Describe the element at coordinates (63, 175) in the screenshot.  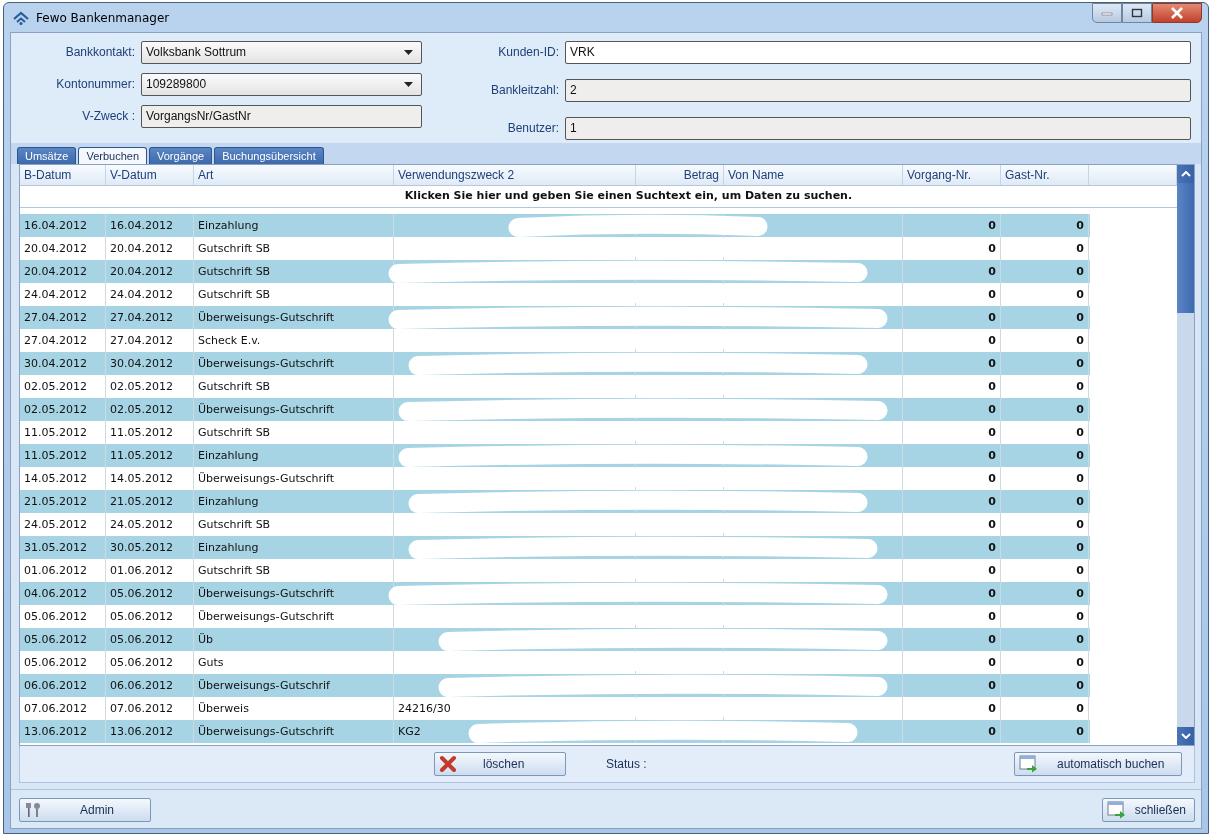
I see `column-header: B-Datum` at that location.